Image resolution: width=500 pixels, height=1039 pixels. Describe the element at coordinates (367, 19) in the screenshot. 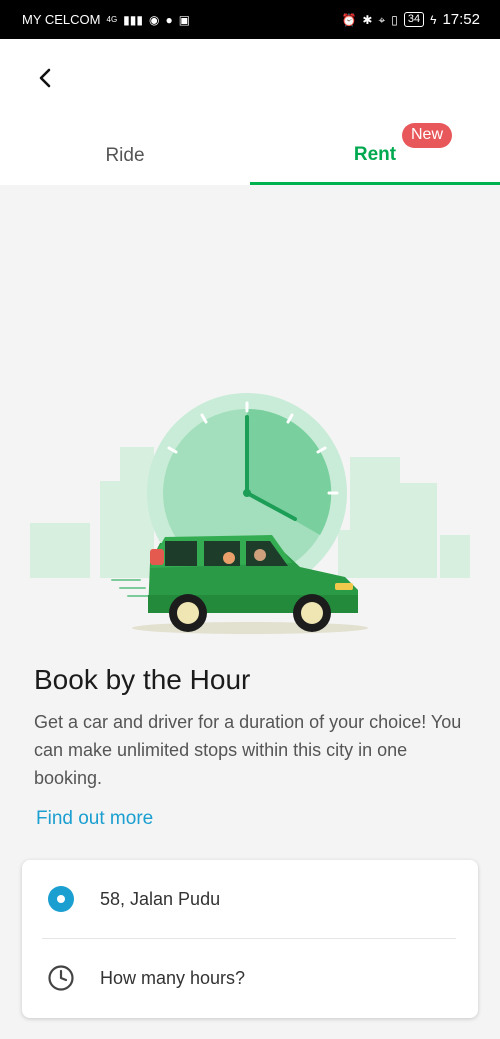

I see `bluetooth-icon: ✱` at that location.